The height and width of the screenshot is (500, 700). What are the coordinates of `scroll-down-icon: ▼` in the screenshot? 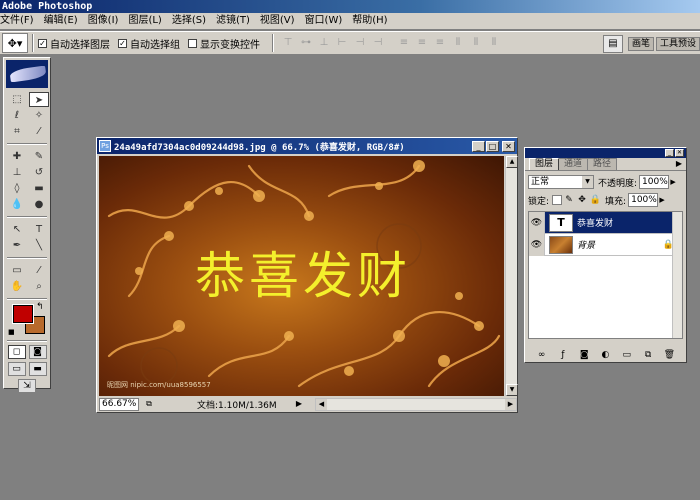 It's located at (512, 390).